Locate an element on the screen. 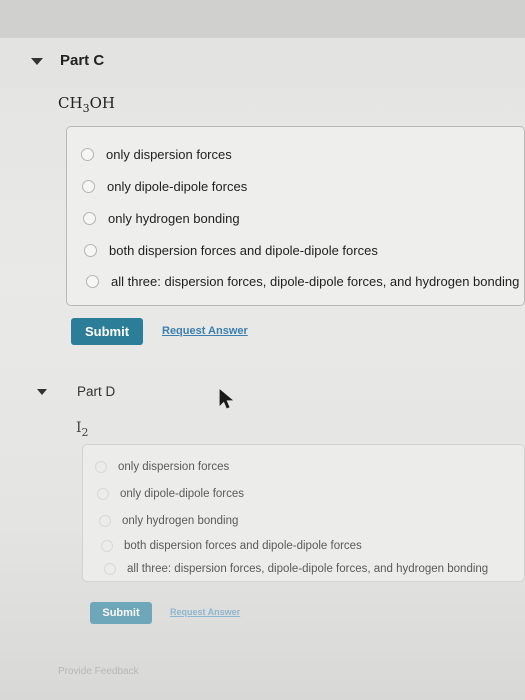 The image size is (525, 700). part-c-title: Part C is located at coordinates (82, 60).